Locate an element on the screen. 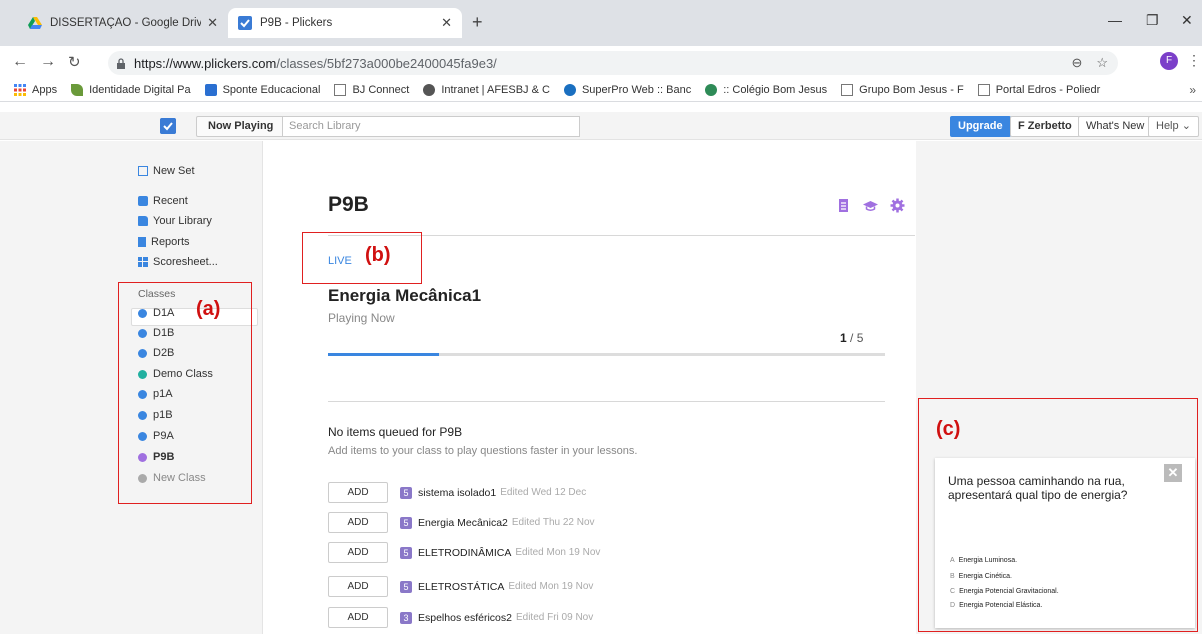 The width and height of the screenshot is (1202, 634). queue-row: ADD 5 sistema isolado1 Edited Wed 12 Dec is located at coordinates (457, 492).